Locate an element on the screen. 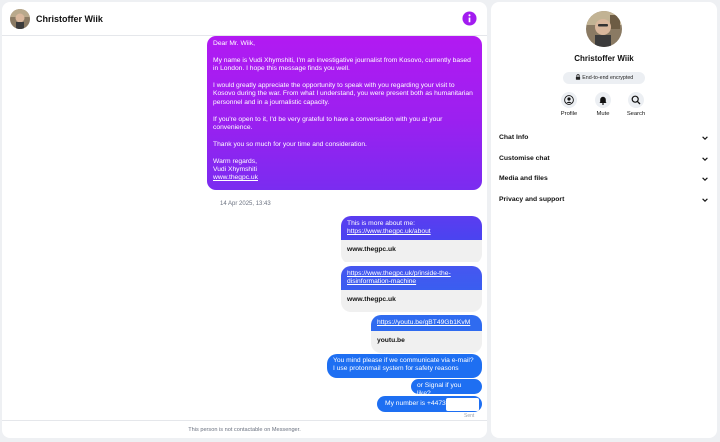  chat-header: Christoffer Wiik is located at coordinates (244, 19).